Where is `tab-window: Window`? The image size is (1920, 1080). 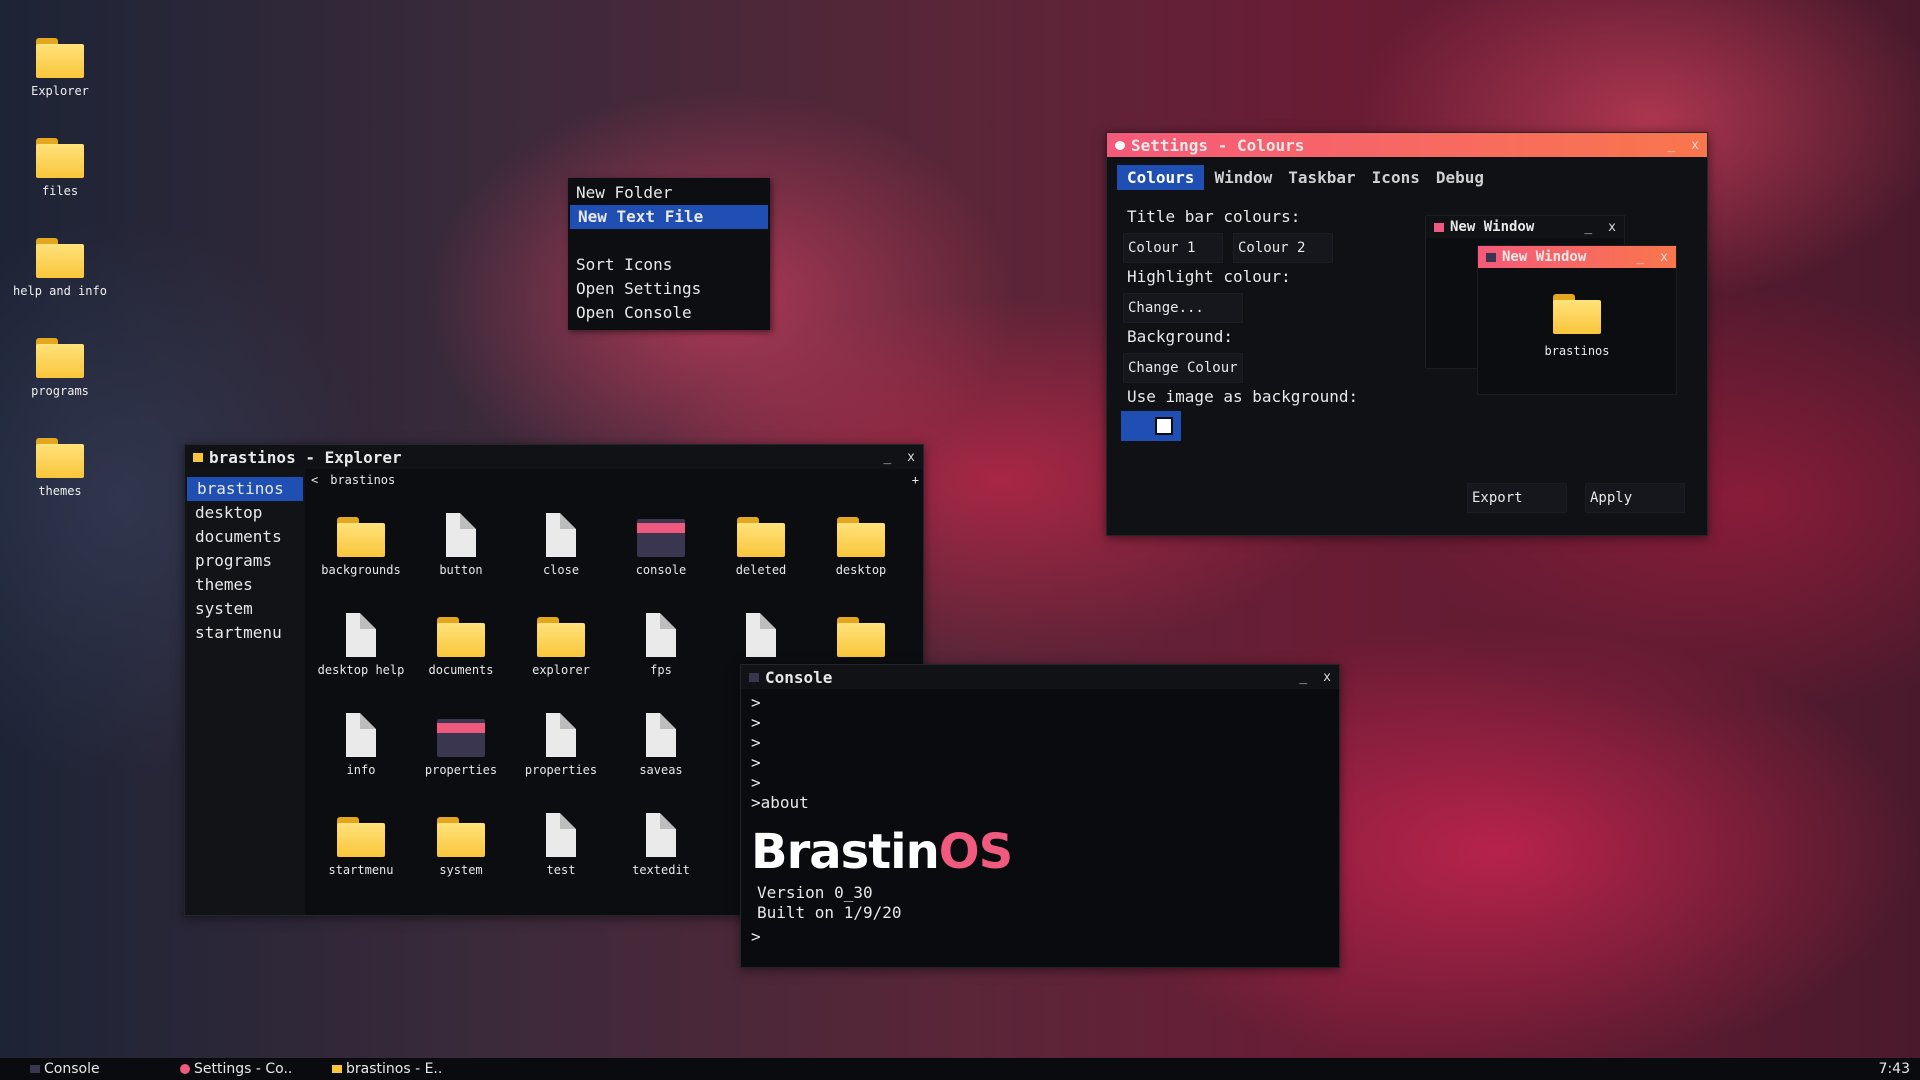 tab-window: Window is located at coordinates (1243, 177).